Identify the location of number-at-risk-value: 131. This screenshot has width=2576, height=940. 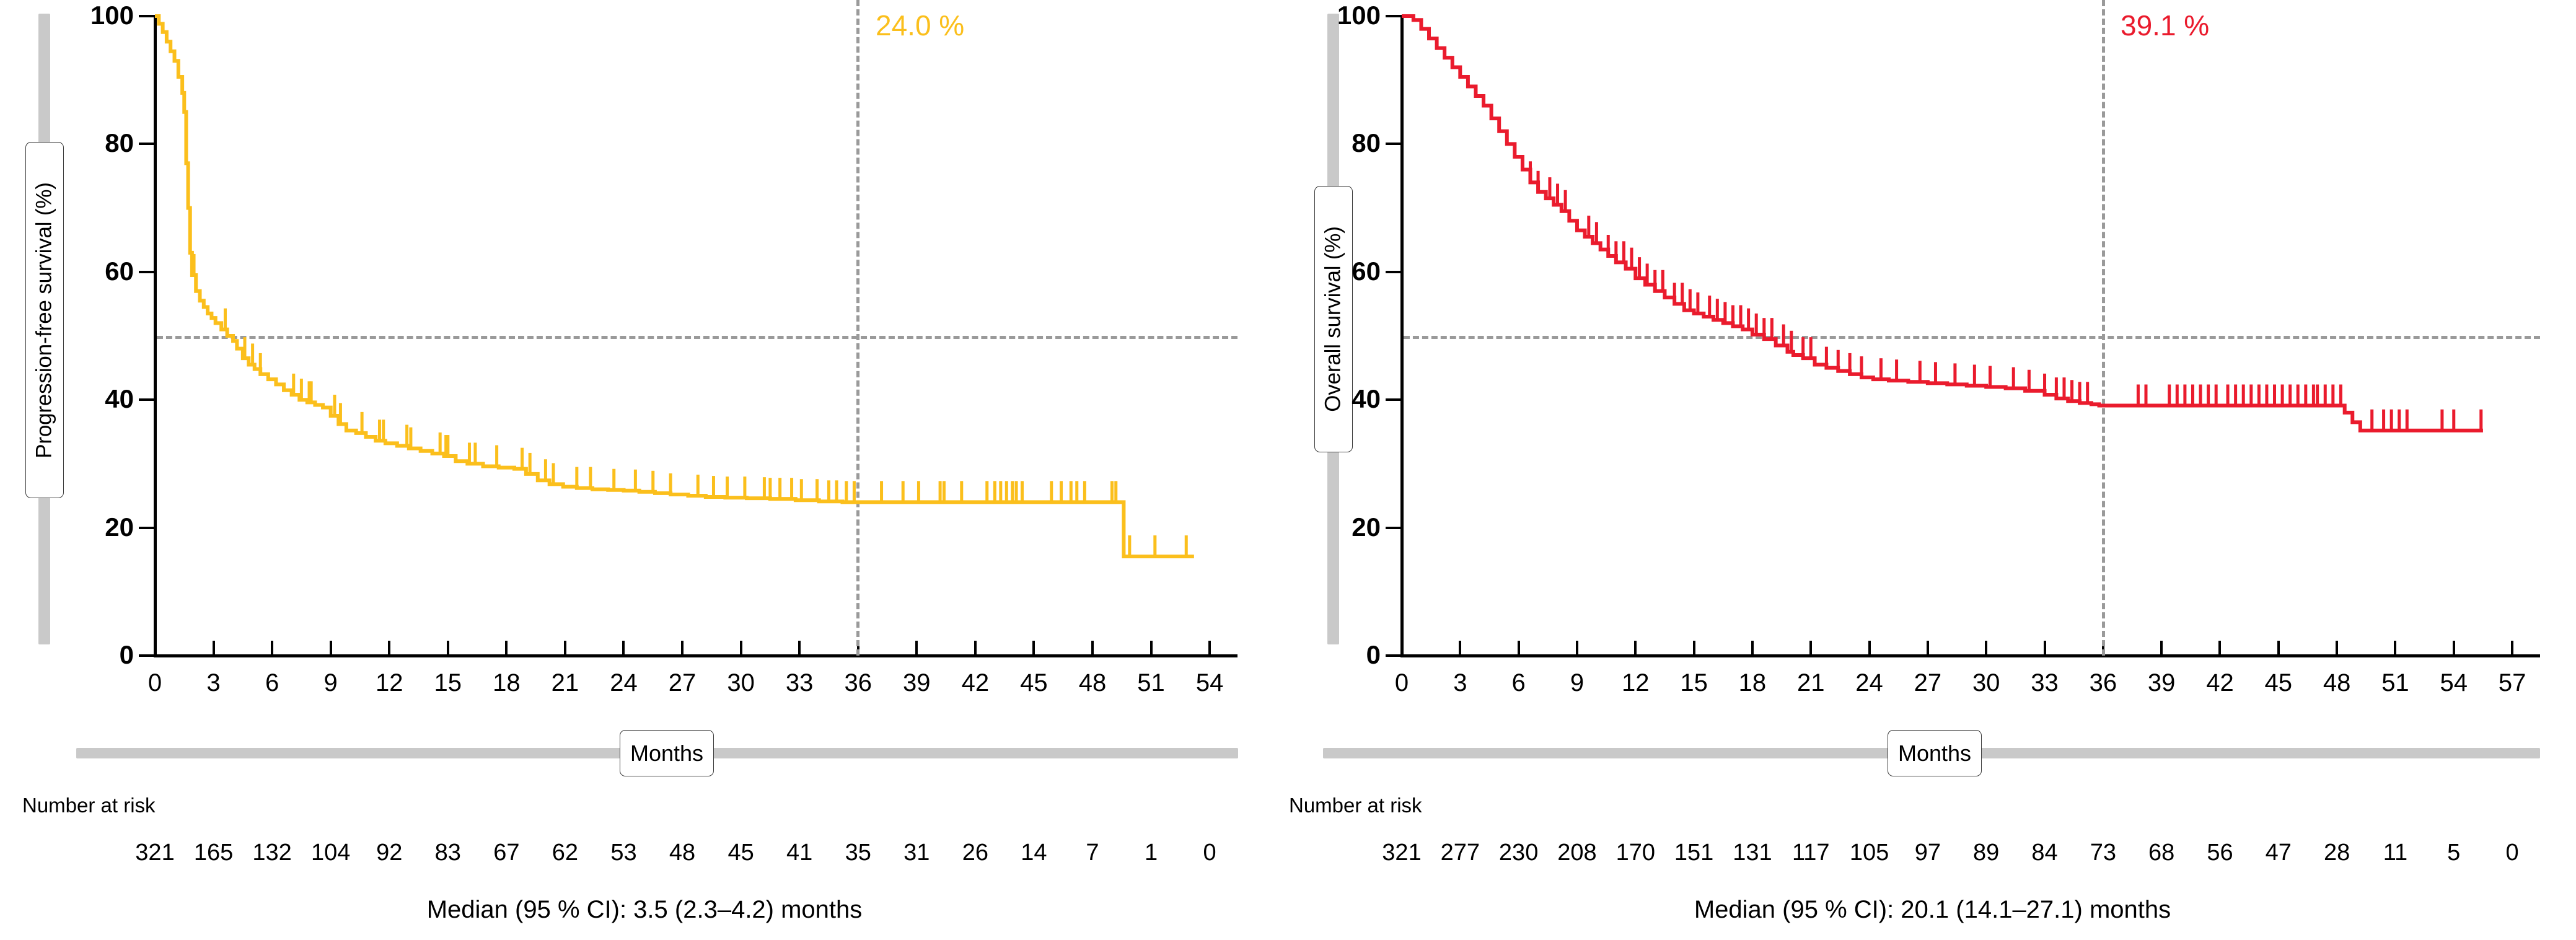
(1753, 853).